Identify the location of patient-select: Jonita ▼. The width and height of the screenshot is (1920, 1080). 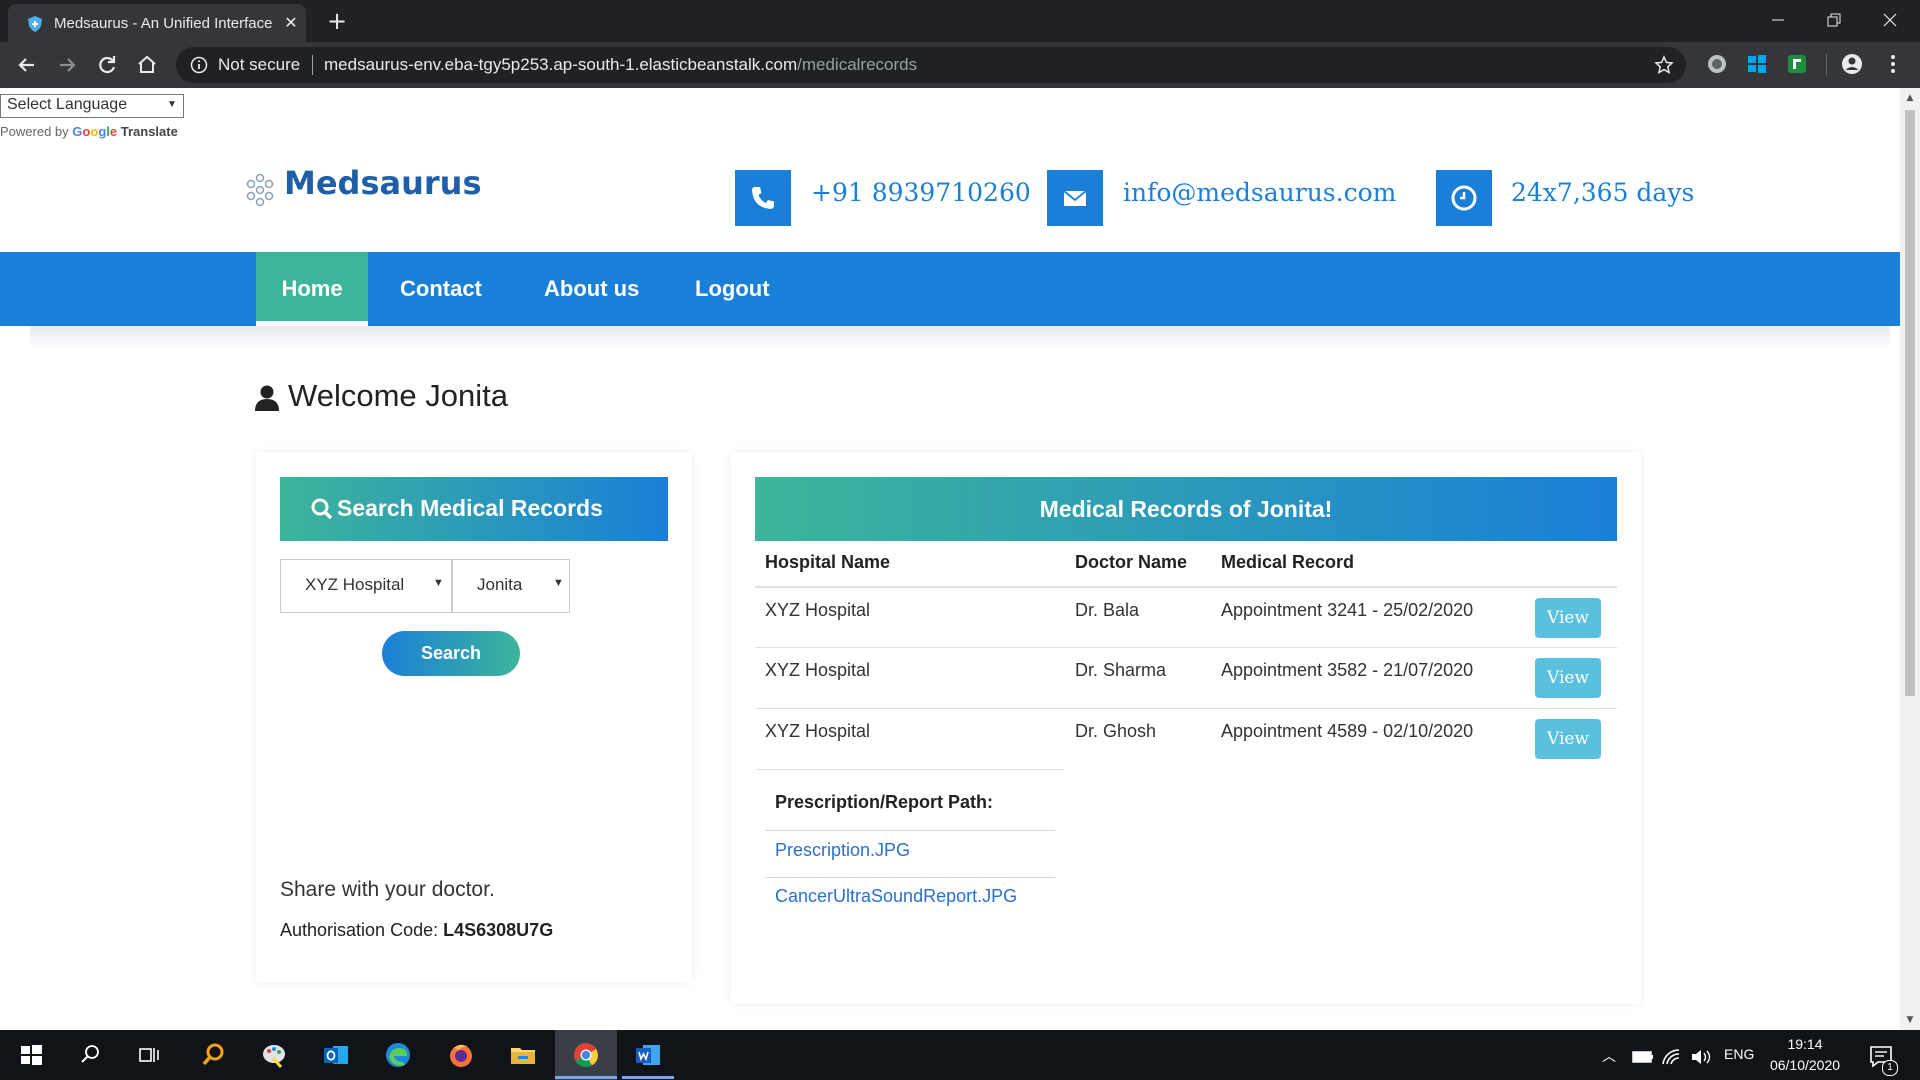
(511, 586).